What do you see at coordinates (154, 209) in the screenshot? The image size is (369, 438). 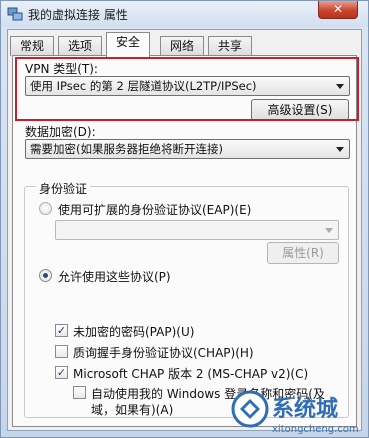 I see `eap-radio-label: 使用可扩展的身份验证协议(EAP)(E)` at bounding box center [154, 209].